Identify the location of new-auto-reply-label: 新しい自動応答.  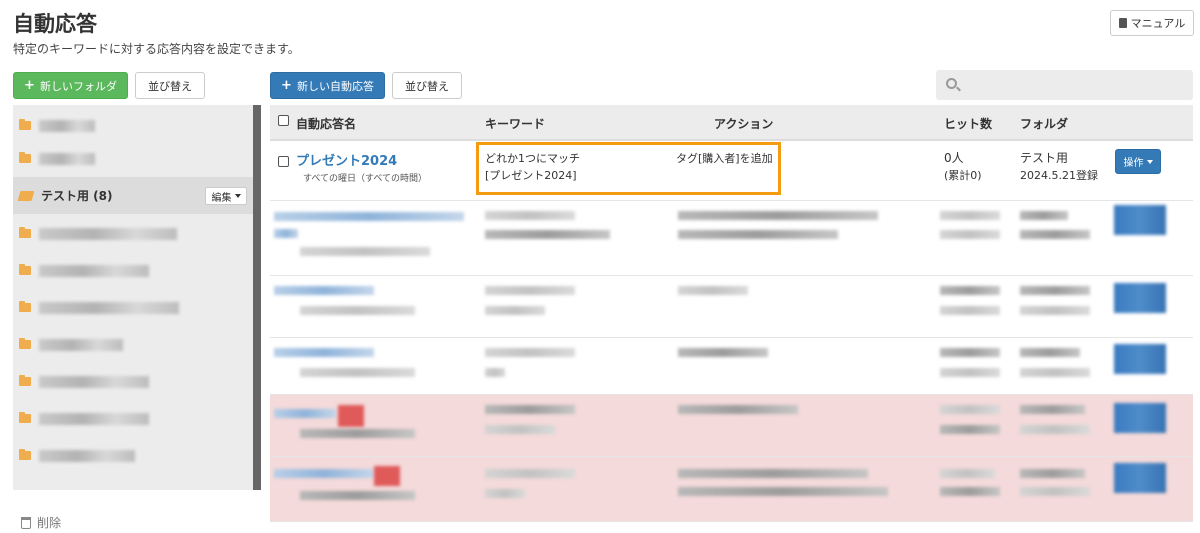
(335, 86).